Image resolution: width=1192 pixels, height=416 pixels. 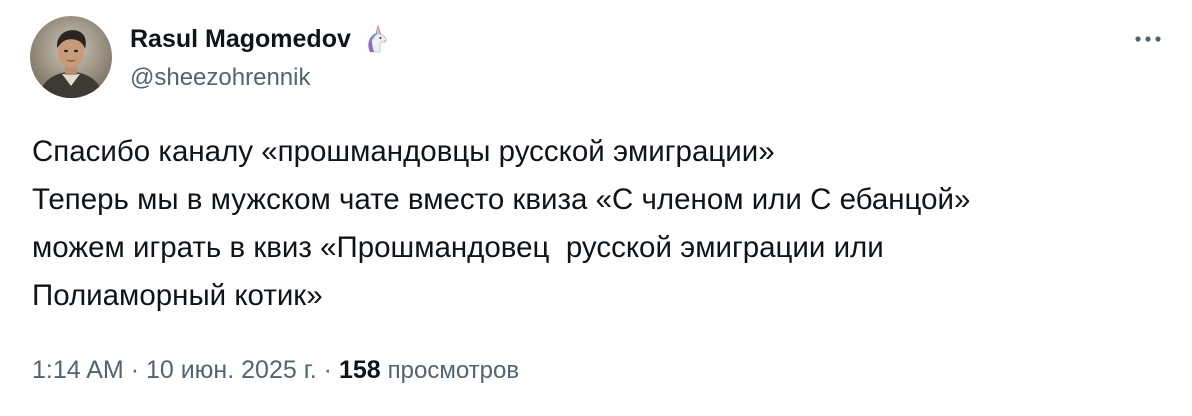 I want to click on name-row: Rasul Magomedov, so click(x=260, y=39).